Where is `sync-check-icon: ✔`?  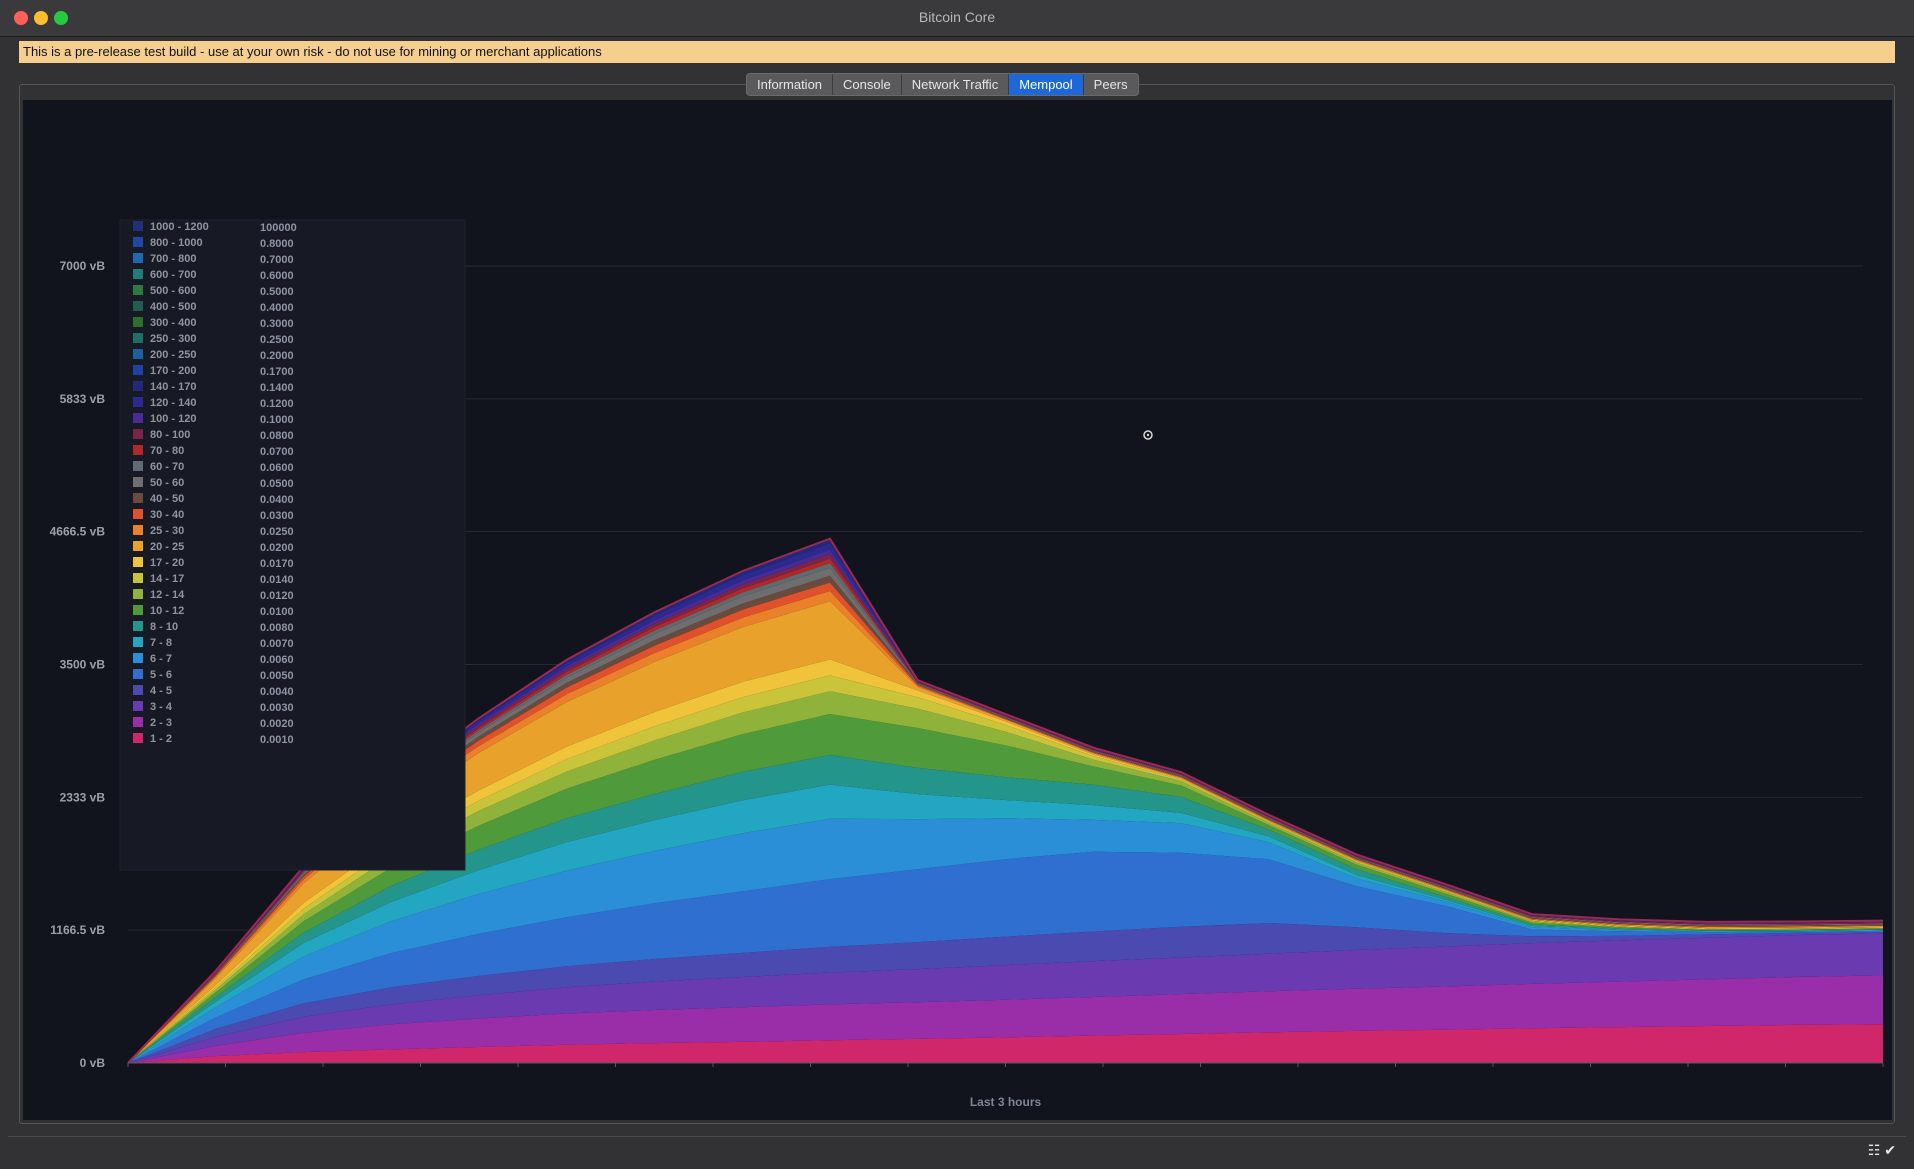 sync-check-icon: ✔ is located at coordinates (1890, 1150).